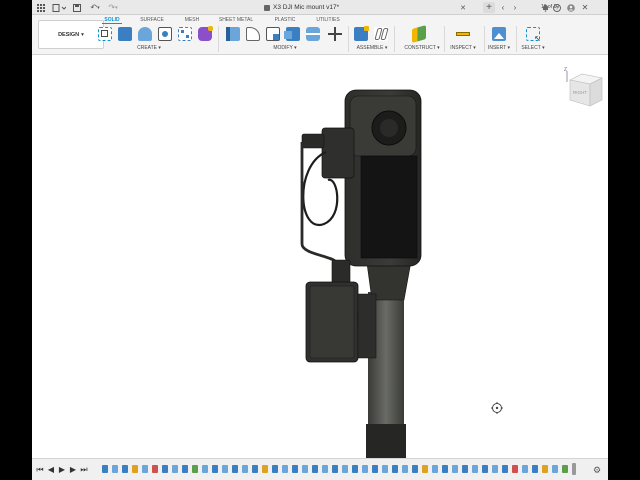 The width and height of the screenshot is (640, 480). What do you see at coordinates (51, 470) in the screenshot?
I see `step-back-icon: ◀` at bounding box center [51, 470].